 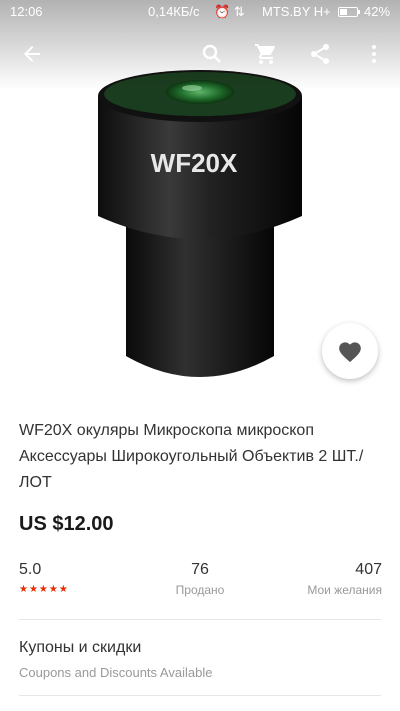 I want to click on share-icon, so click(x=320, y=54).